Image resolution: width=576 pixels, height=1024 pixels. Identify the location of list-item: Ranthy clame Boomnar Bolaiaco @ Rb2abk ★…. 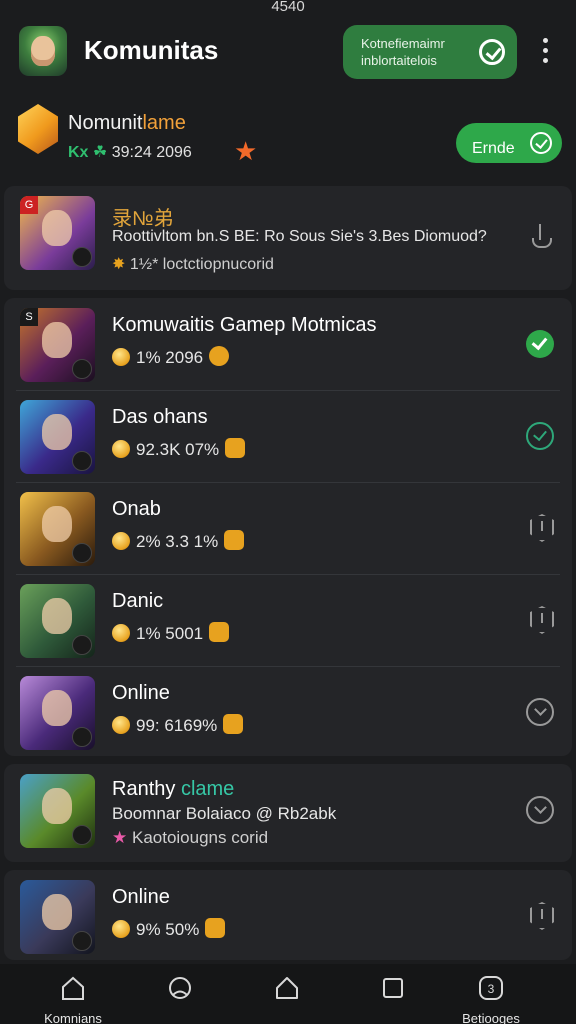
(288, 810).